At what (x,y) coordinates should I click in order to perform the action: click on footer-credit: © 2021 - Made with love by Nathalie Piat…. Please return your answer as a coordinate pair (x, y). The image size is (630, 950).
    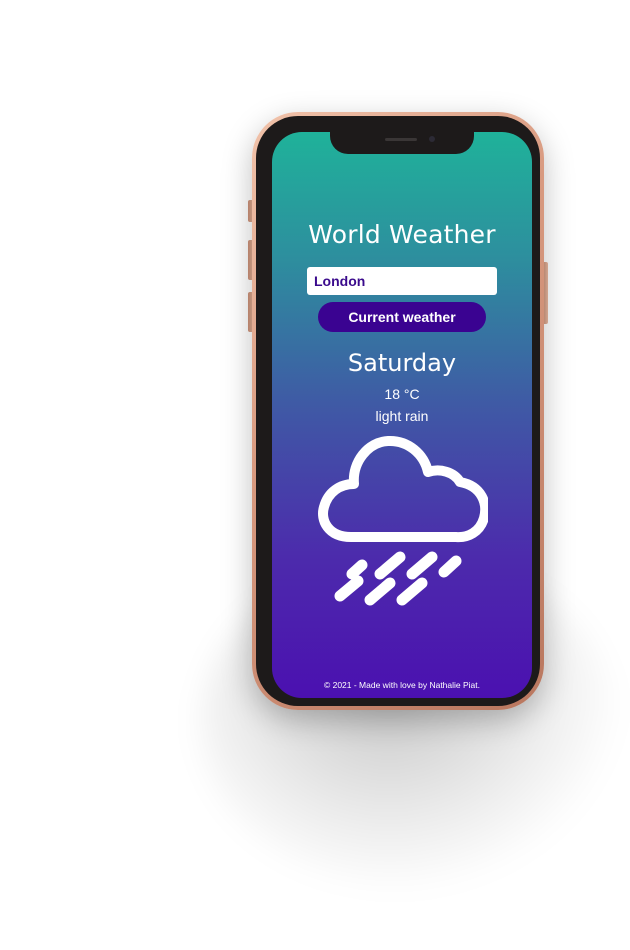
    Looking at the image, I should click on (402, 685).